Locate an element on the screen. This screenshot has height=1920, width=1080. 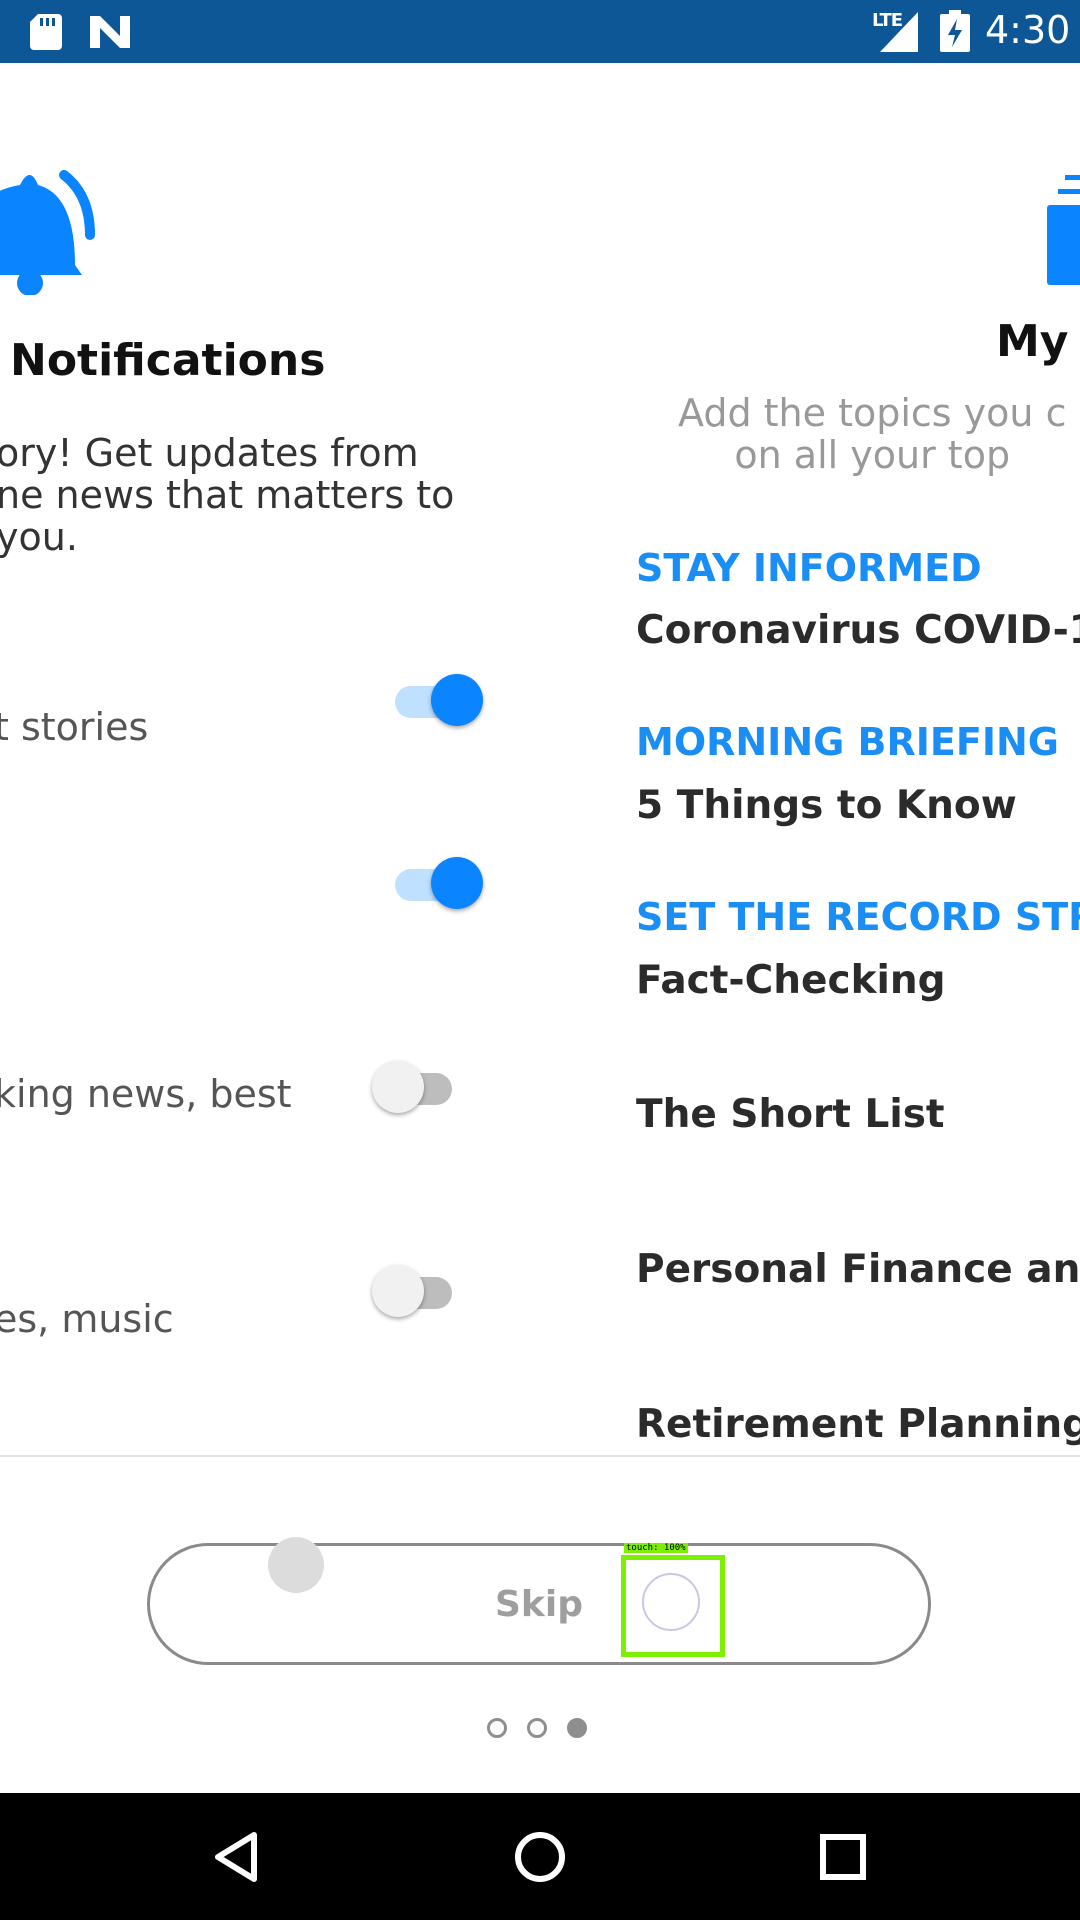
sd-card-icon is located at coordinates (46, 32).